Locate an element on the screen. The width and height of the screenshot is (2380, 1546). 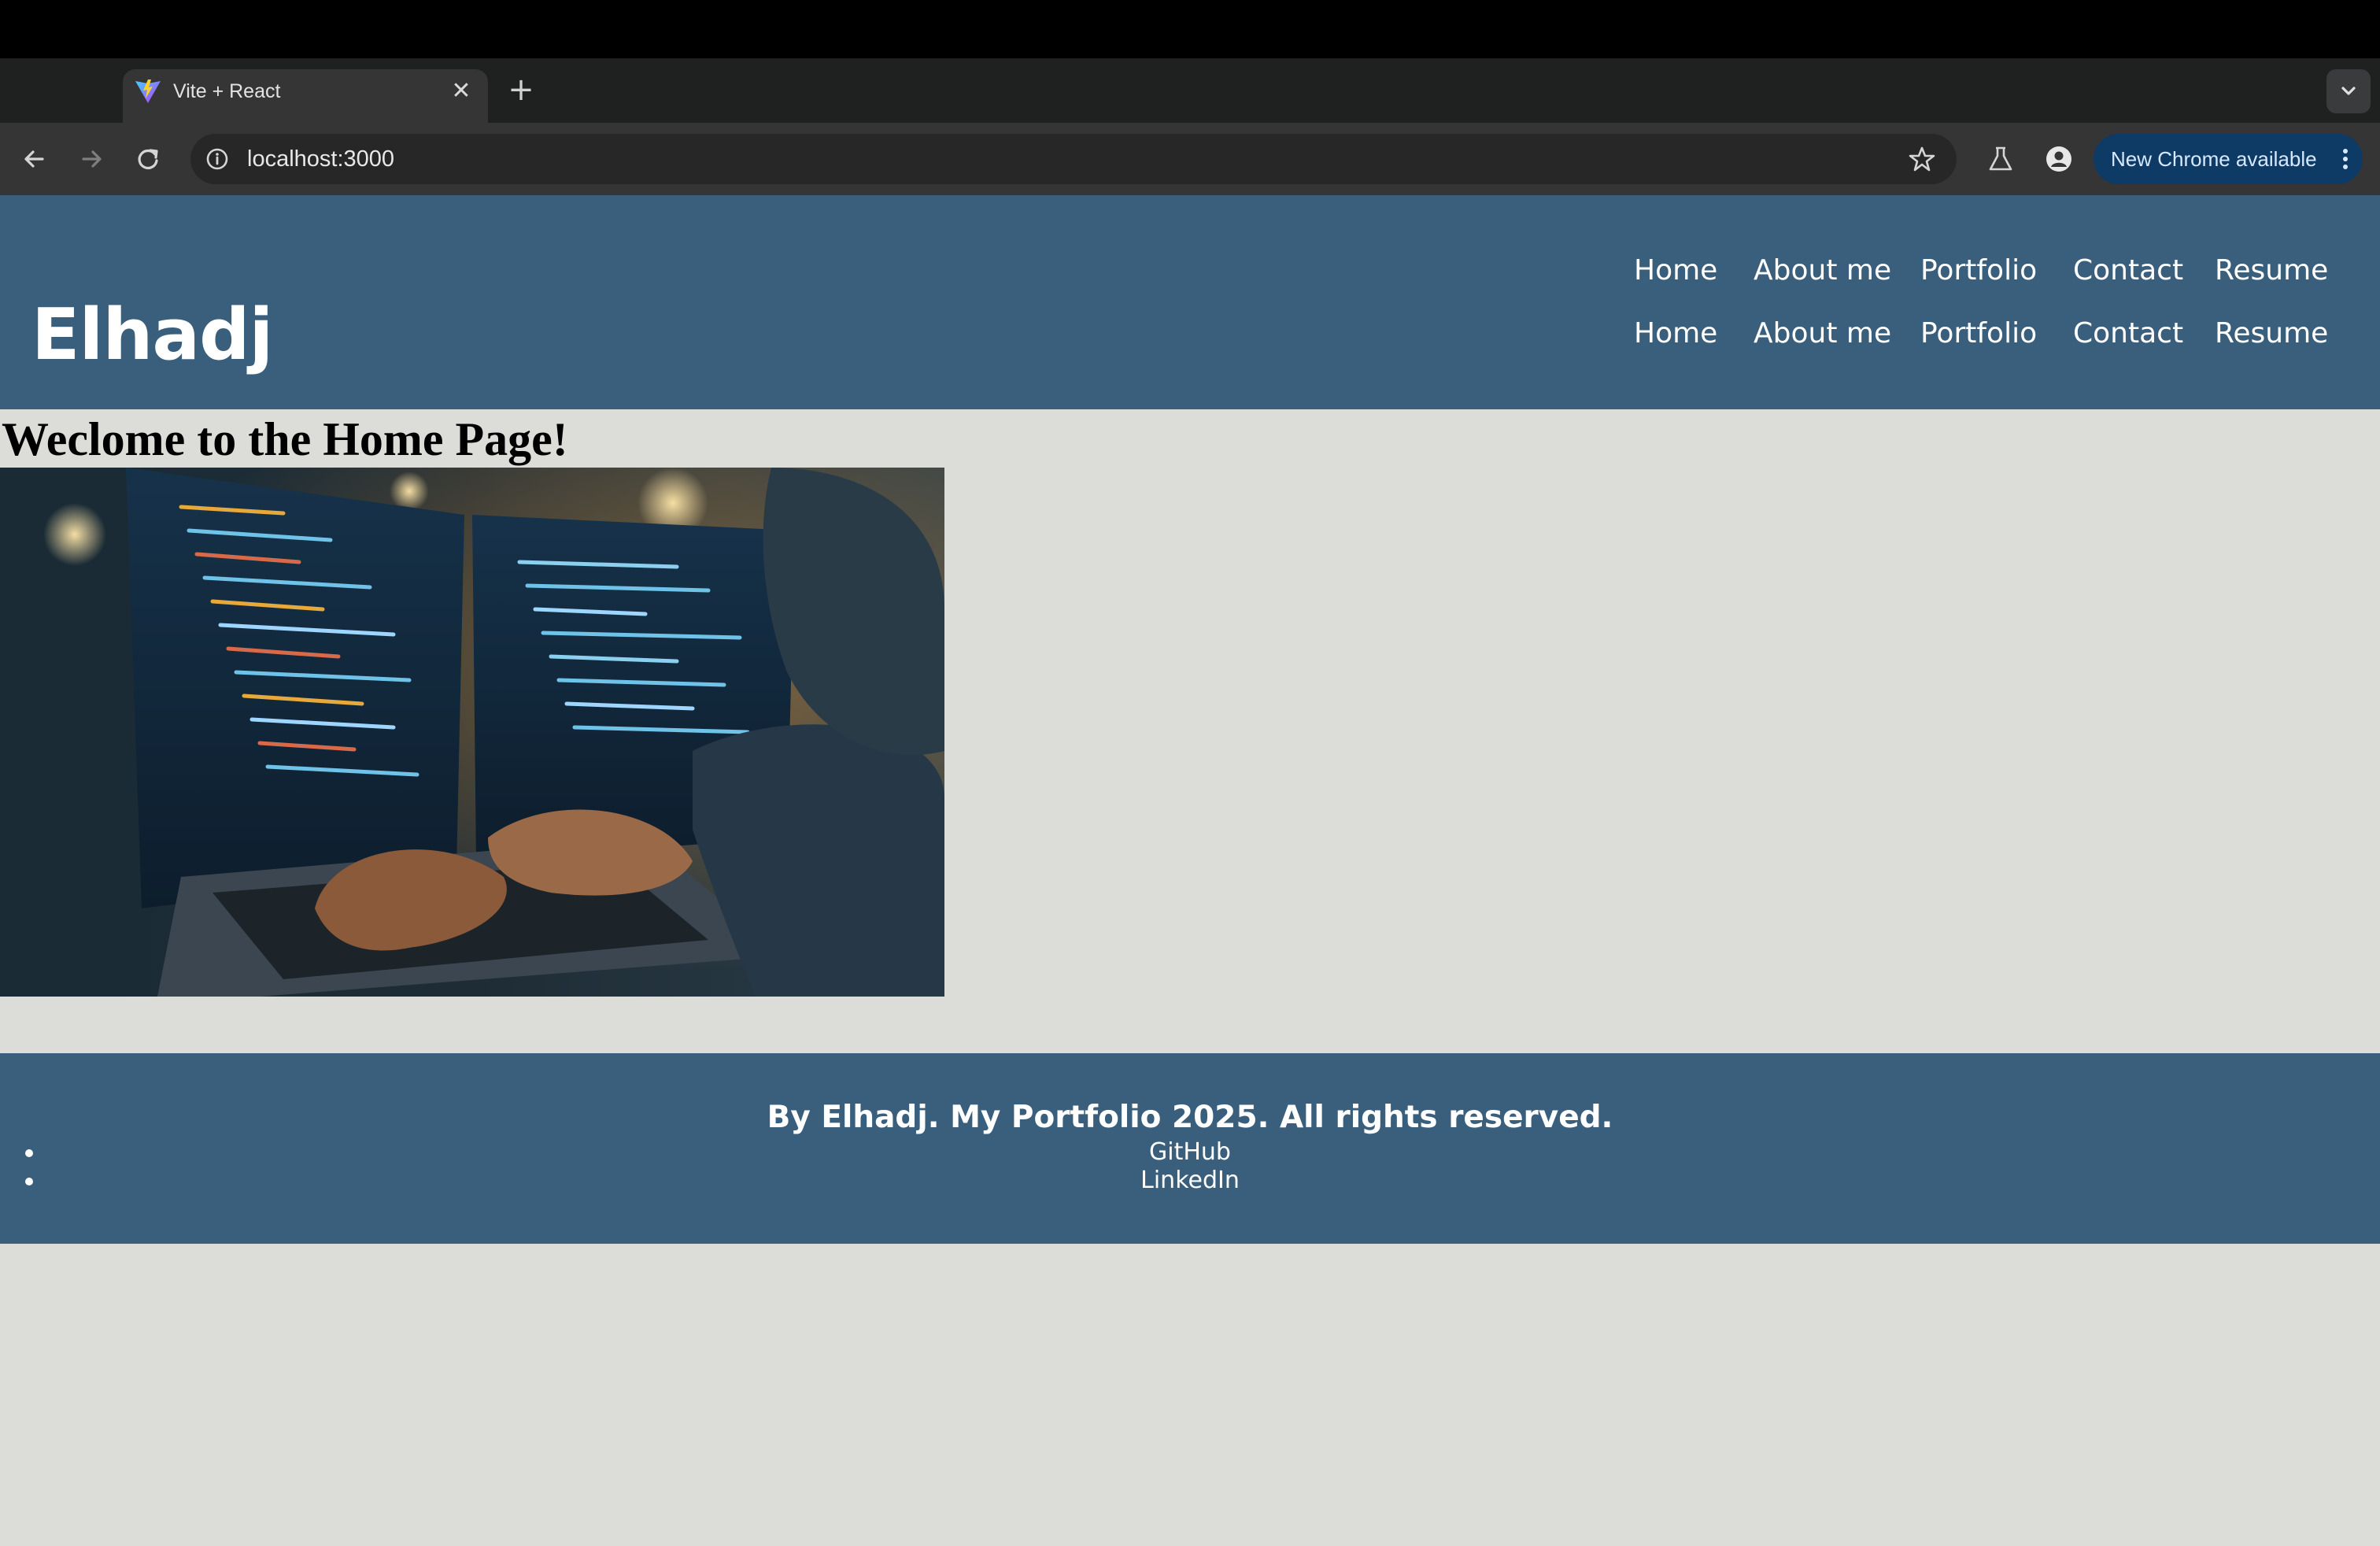
kebab-menu-icon is located at coordinates (2345, 159).